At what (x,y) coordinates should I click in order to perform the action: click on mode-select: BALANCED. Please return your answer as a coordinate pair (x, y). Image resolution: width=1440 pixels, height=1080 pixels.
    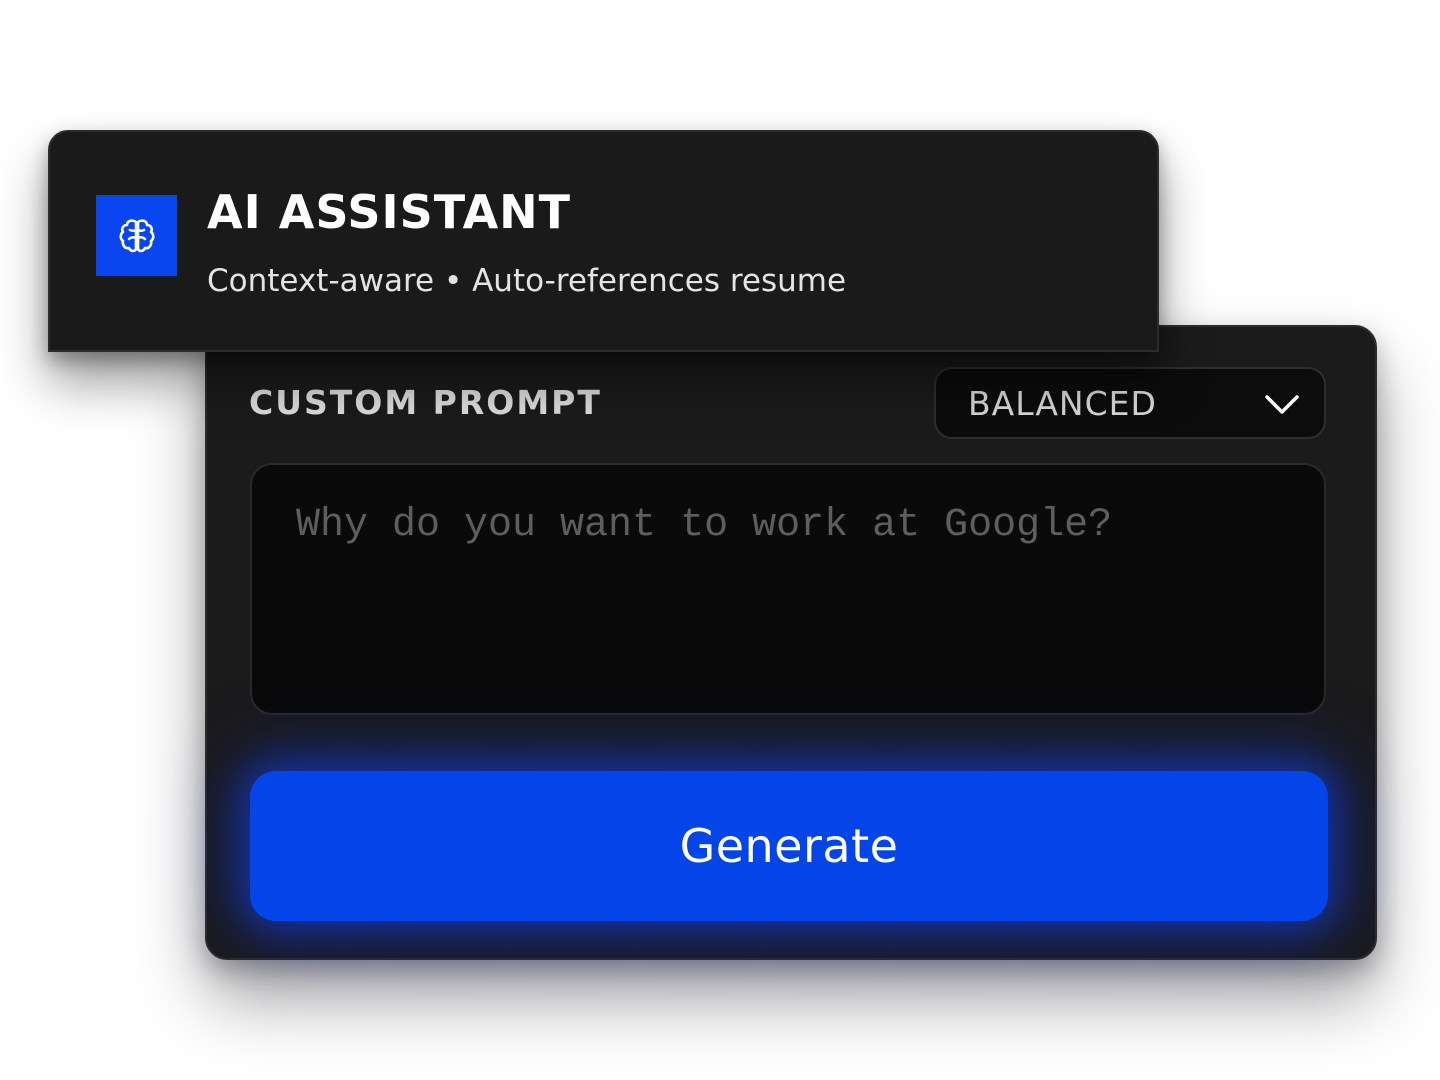
    Looking at the image, I should click on (1130, 403).